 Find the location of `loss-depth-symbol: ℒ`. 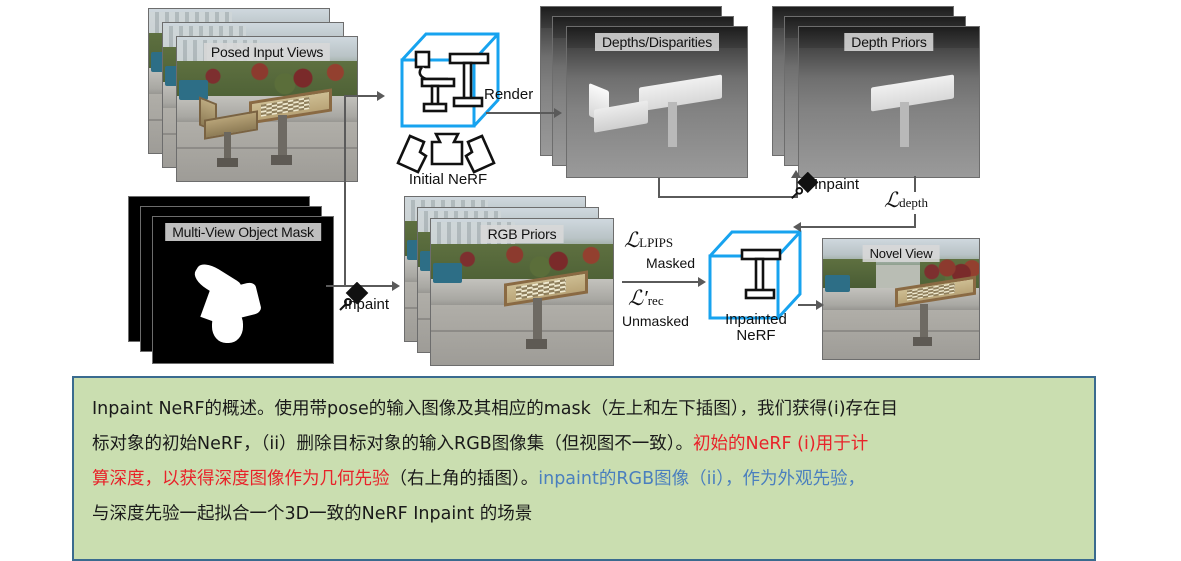

loss-depth-symbol: ℒ is located at coordinates (892, 200).